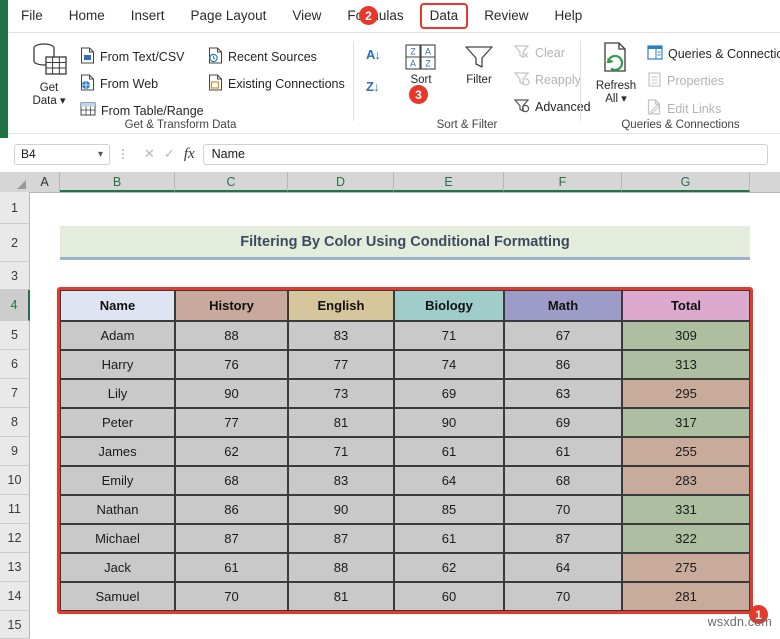  What do you see at coordinates (686, 305) in the screenshot?
I see `table-header-total: Total` at bounding box center [686, 305].